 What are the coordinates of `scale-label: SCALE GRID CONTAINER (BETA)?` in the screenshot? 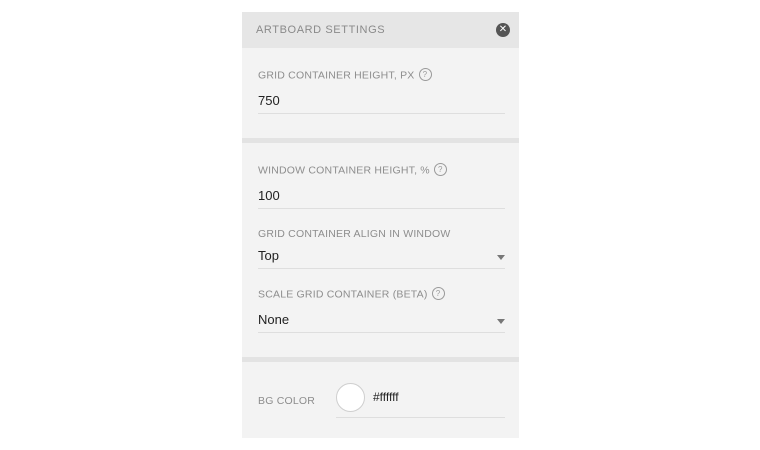 It's located at (351, 294).